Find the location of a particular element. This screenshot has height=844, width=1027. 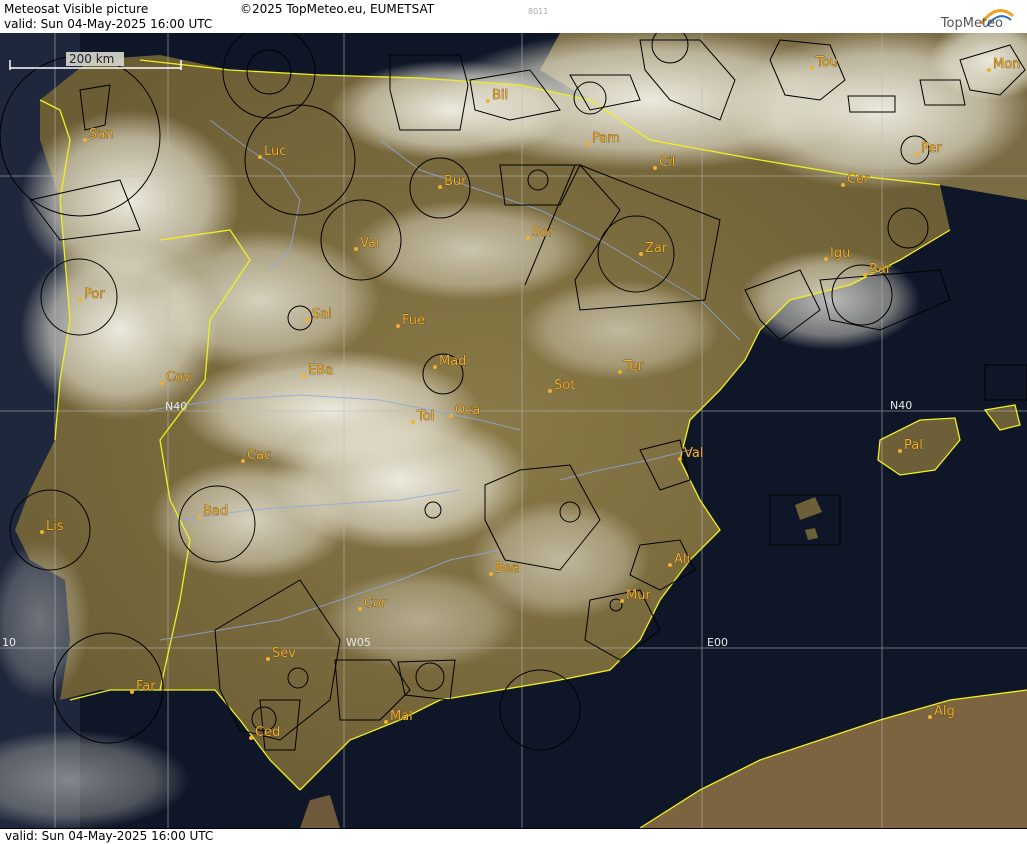

city-label-cer: Cer is located at coordinates (858, 179).